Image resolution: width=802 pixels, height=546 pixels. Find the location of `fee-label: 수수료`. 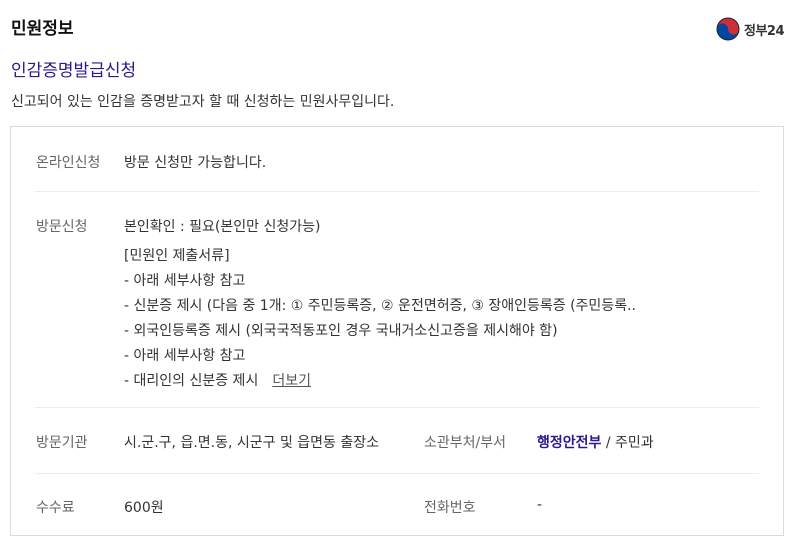

fee-label: 수수료 is located at coordinates (55, 508).